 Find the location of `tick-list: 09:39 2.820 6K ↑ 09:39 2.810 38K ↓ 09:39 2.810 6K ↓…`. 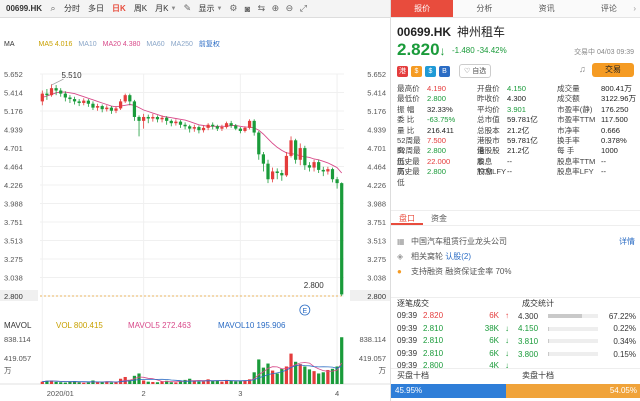

tick-list: 09:39 2.820 6K ↑ 09:39 2.810 38K ↓ 09:39 2.810 6K ↓… is located at coordinates (454, 341).